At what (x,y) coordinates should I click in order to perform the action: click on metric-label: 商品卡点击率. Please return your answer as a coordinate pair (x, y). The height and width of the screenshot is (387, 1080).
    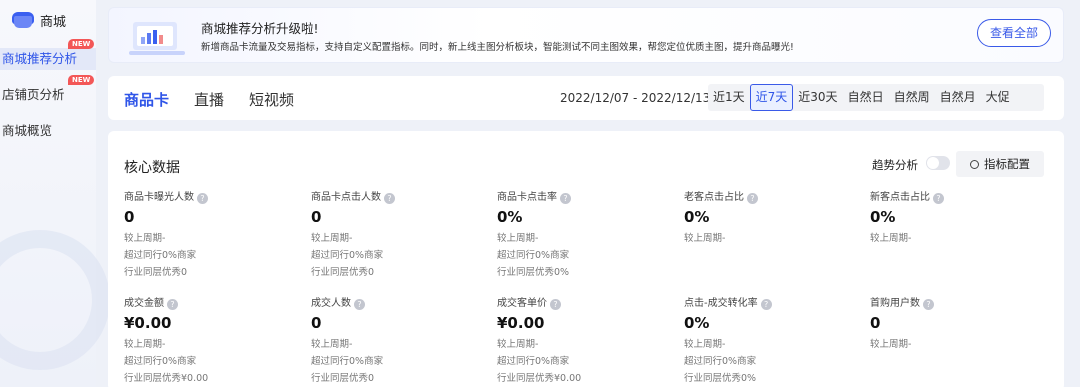
    Looking at the image, I should click on (527, 197).